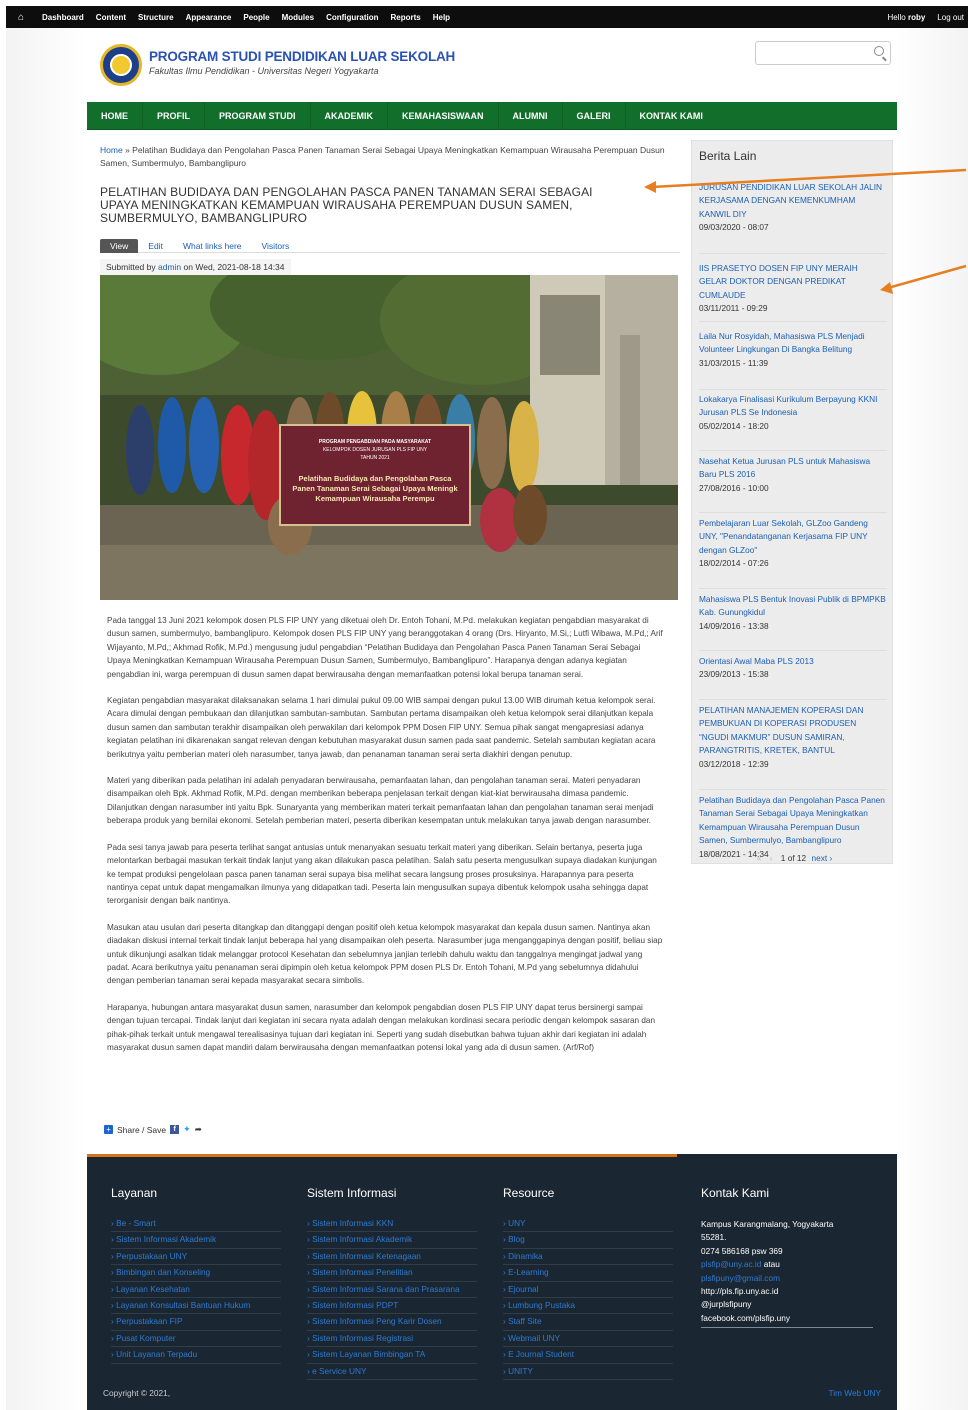 This screenshot has height=1410, width=968. What do you see at coordinates (734, 425) in the screenshot?
I see `news-item-date: 05/02/2014 - 18:20` at bounding box center [734, 425].